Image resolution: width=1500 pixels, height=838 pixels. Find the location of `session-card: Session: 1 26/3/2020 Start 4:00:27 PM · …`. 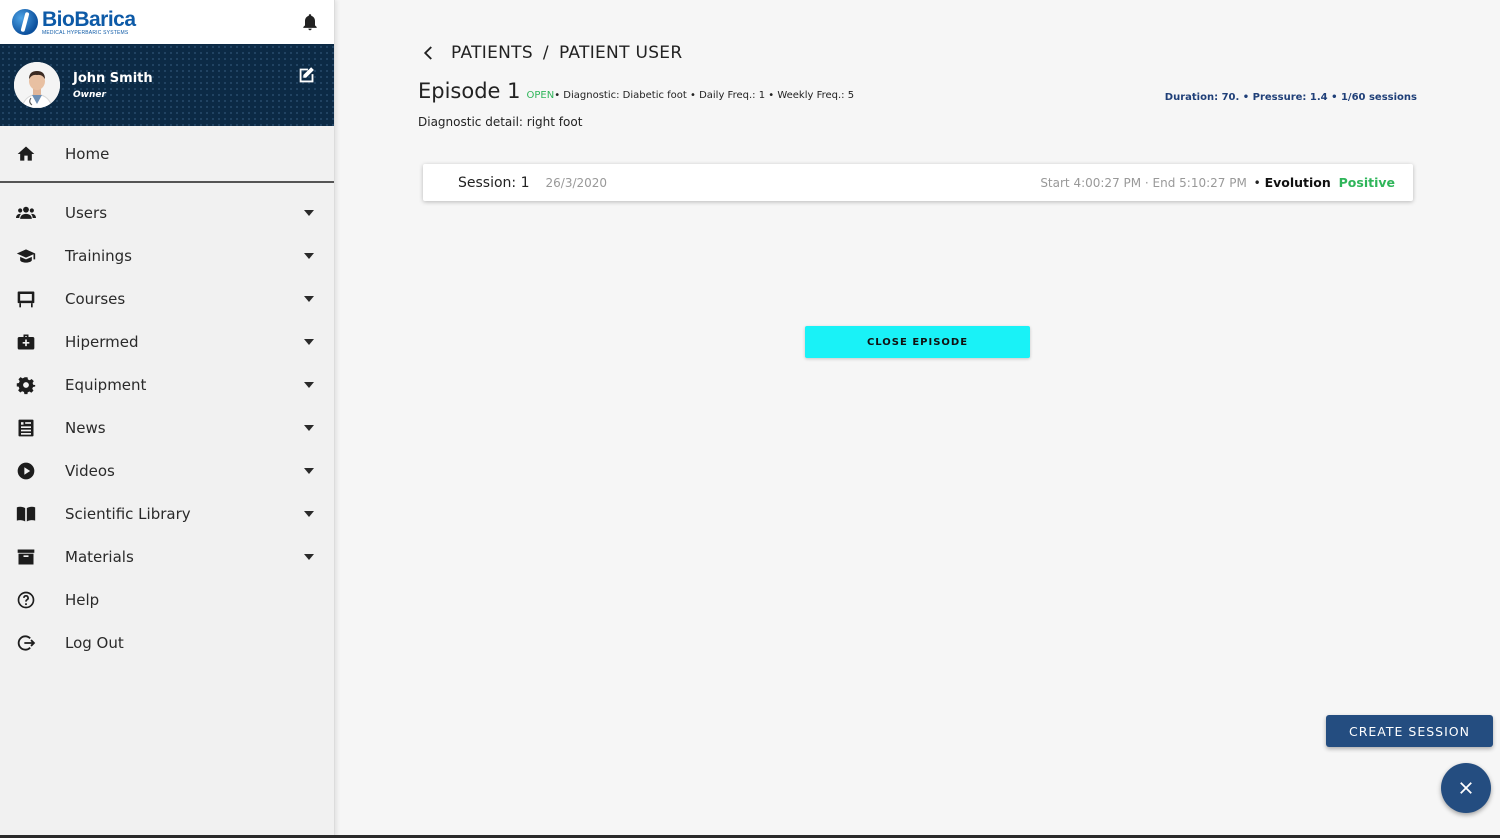

session-card: Session: 1 26/3/2020 Start 4:00:27 PM · … is located at coordinates (918, 182).